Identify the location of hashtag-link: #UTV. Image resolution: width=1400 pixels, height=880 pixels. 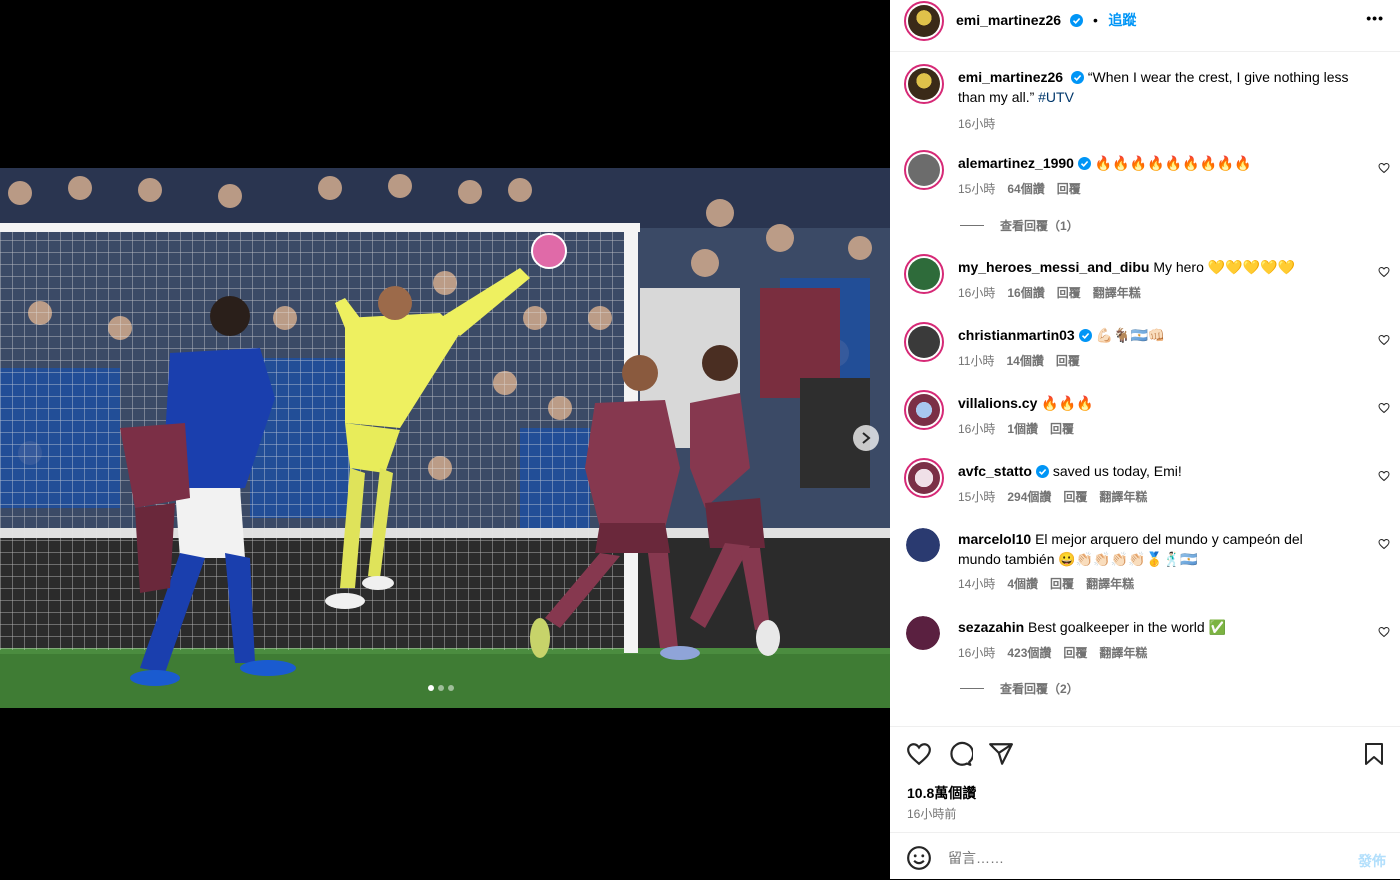
(1056, 97).